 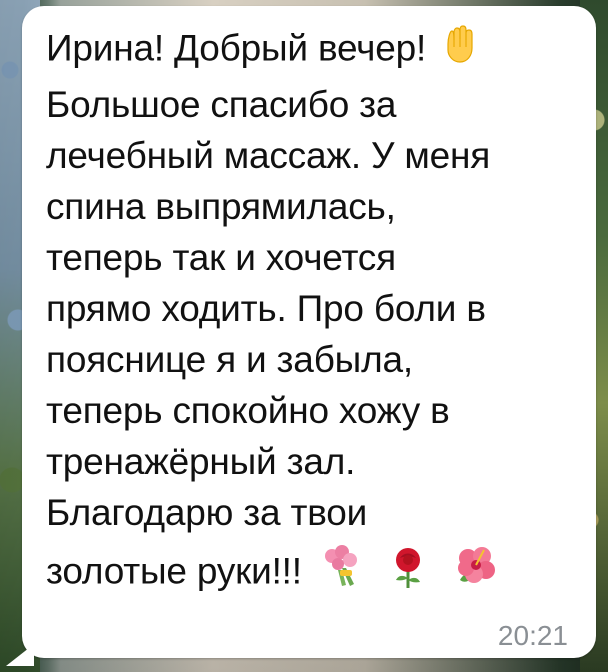 I want to click on message-line: Ирина! Добрый вечер!, so click(x=316, y=50).